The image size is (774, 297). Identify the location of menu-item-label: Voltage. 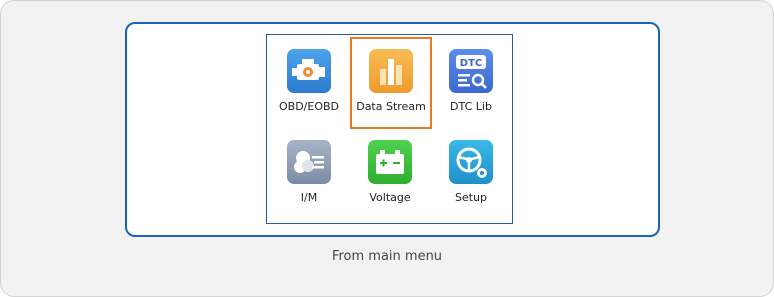
(390, 197).